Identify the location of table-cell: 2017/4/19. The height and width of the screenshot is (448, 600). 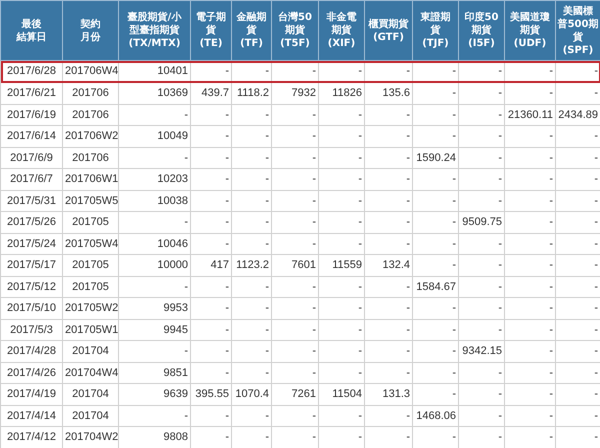
(31, 394).